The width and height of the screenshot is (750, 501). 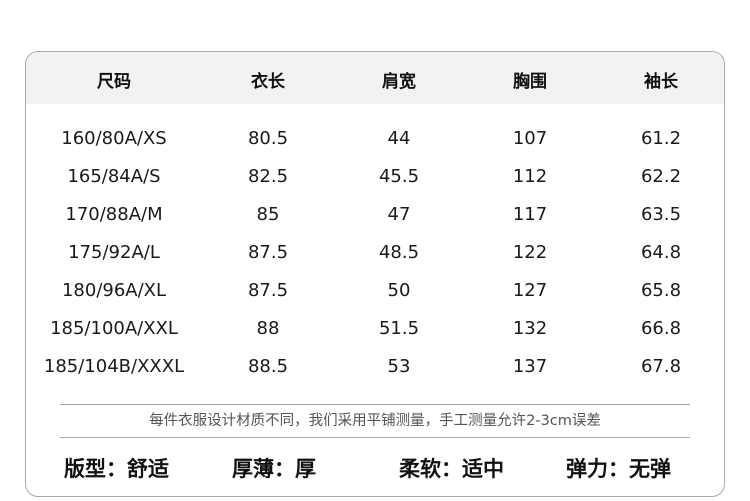 I want to click on length-cell: 85, so click(x=268, y=214).